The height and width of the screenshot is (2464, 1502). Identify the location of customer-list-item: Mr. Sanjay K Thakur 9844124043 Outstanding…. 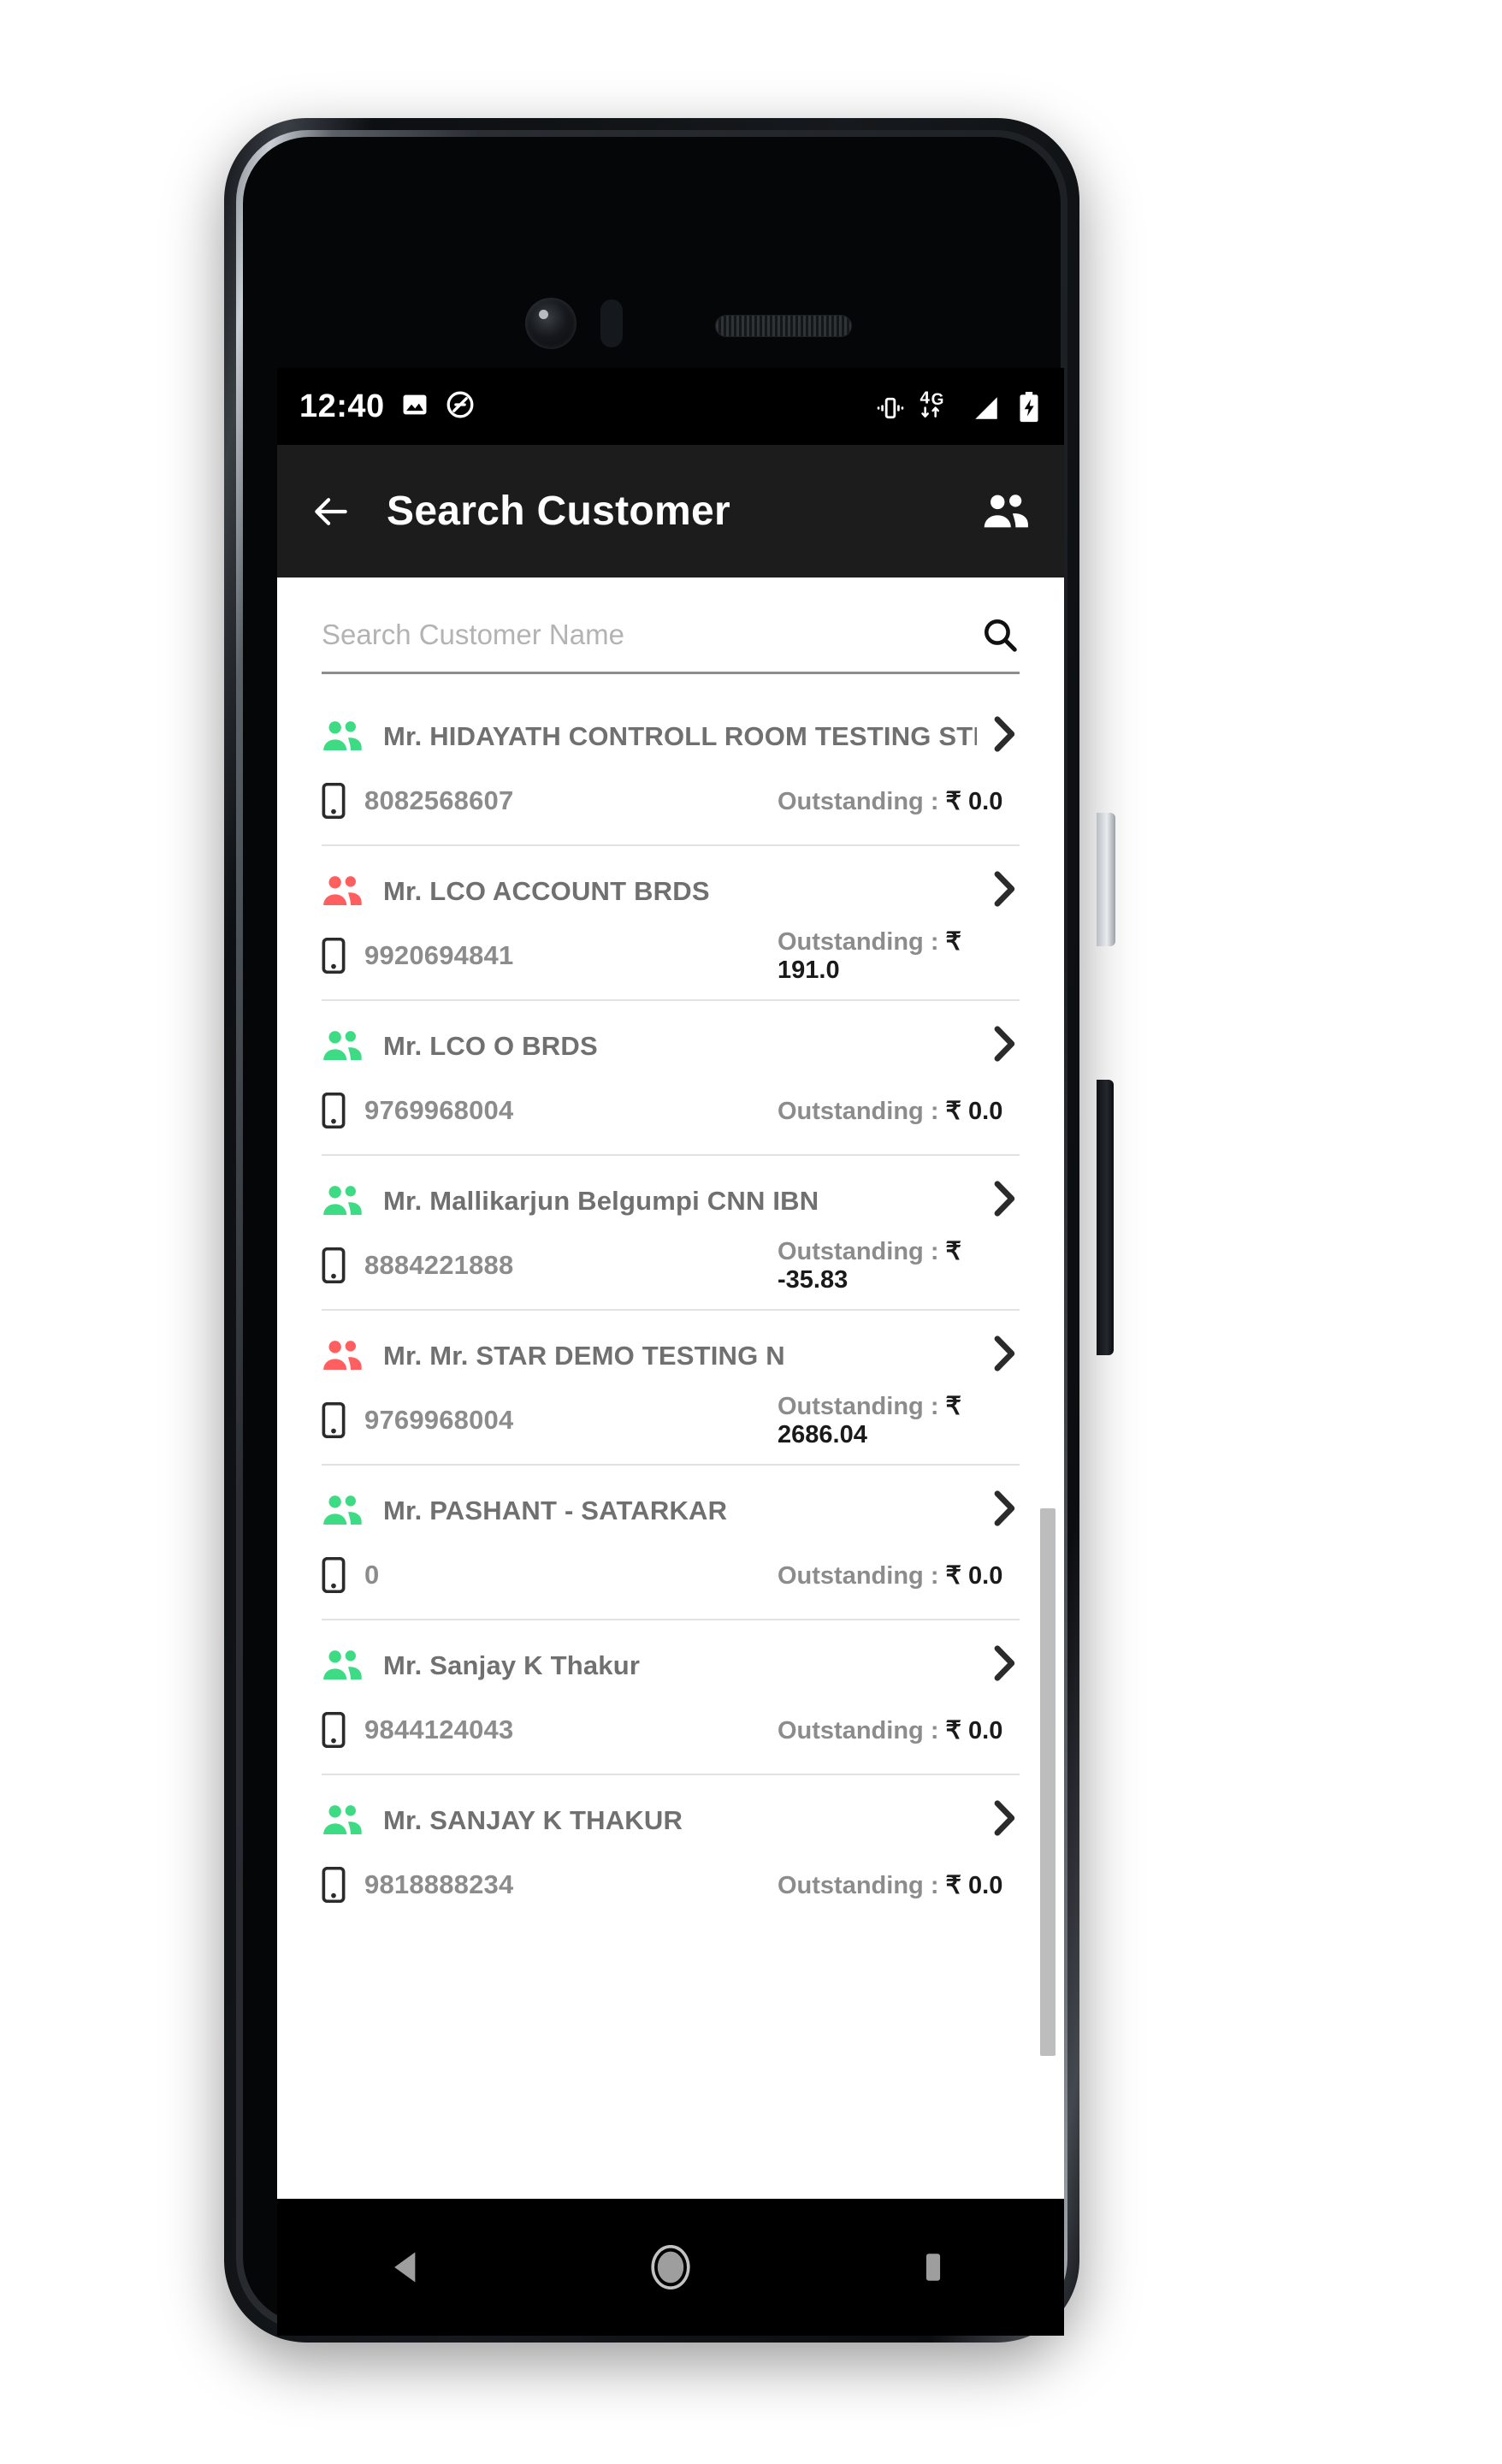
(670, 1697).